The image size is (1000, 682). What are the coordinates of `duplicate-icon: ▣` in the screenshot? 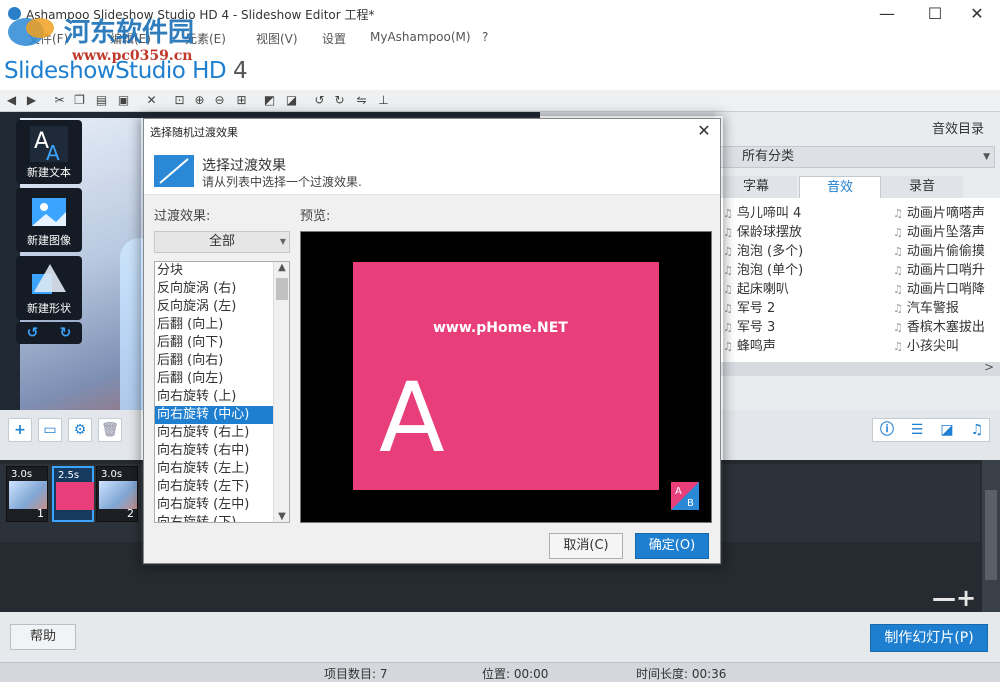 It's located at (123, 100).